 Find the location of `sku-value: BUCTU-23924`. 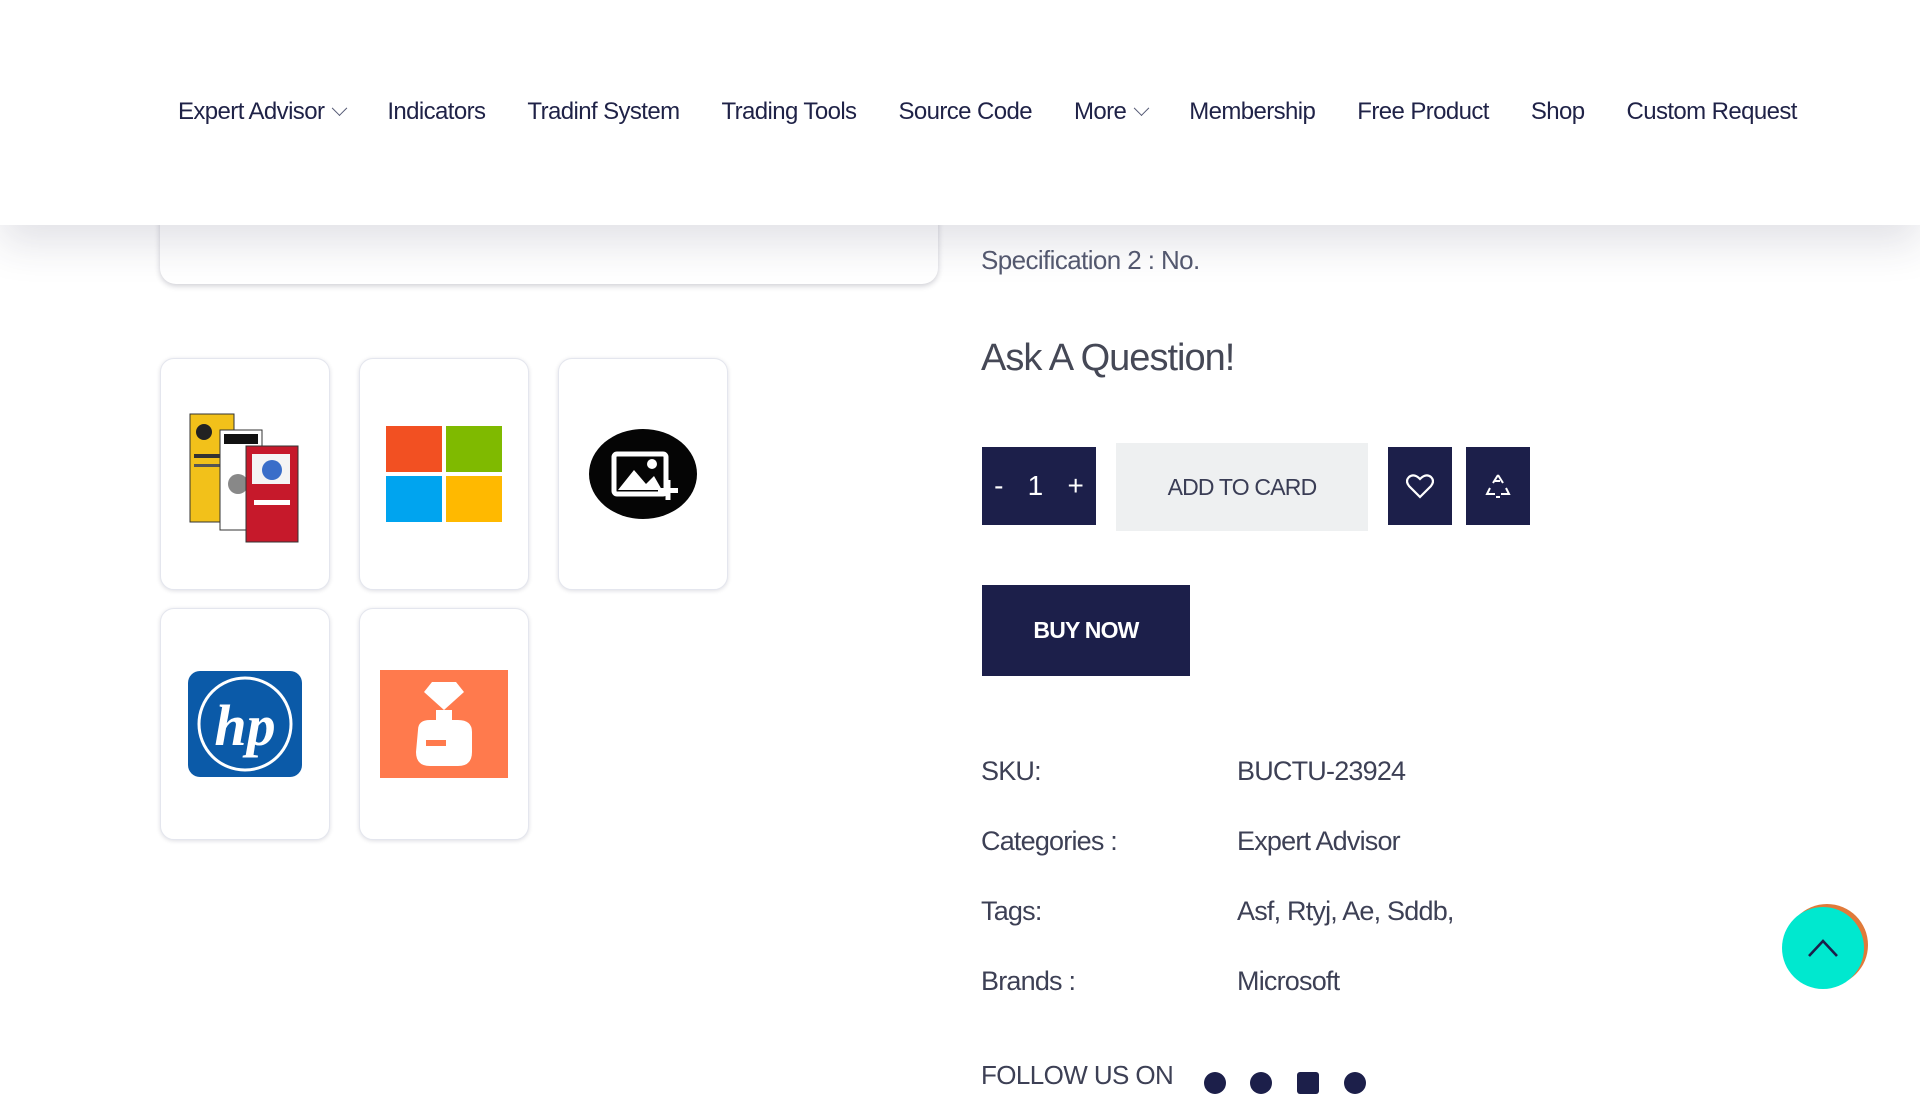

sku-value: BUCTU-23924 is located at coordinates (1321, 771).